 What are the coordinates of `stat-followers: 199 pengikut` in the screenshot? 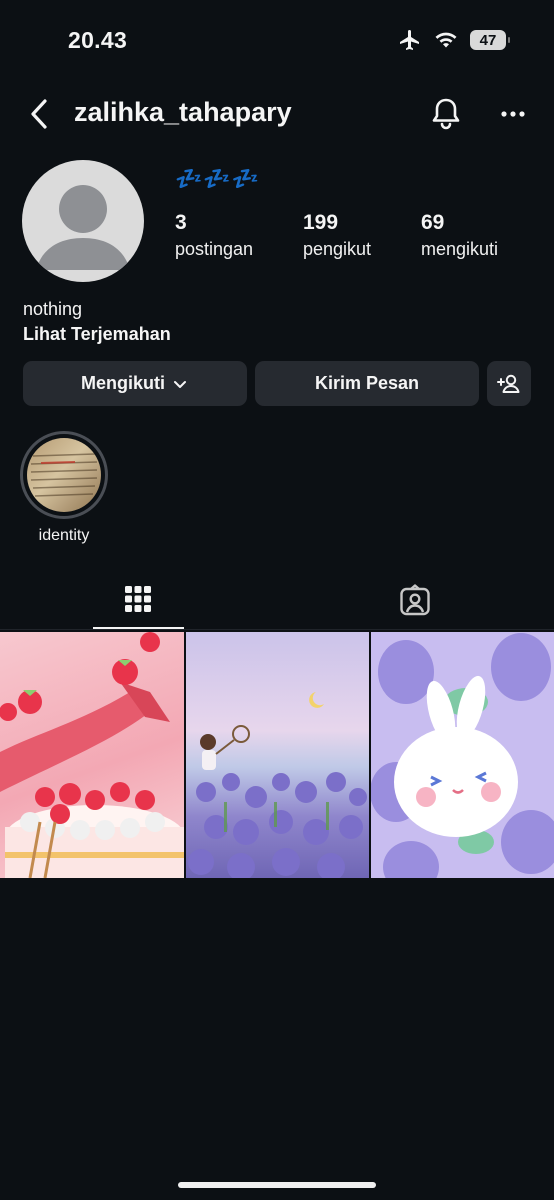 It's located at (337, 235).